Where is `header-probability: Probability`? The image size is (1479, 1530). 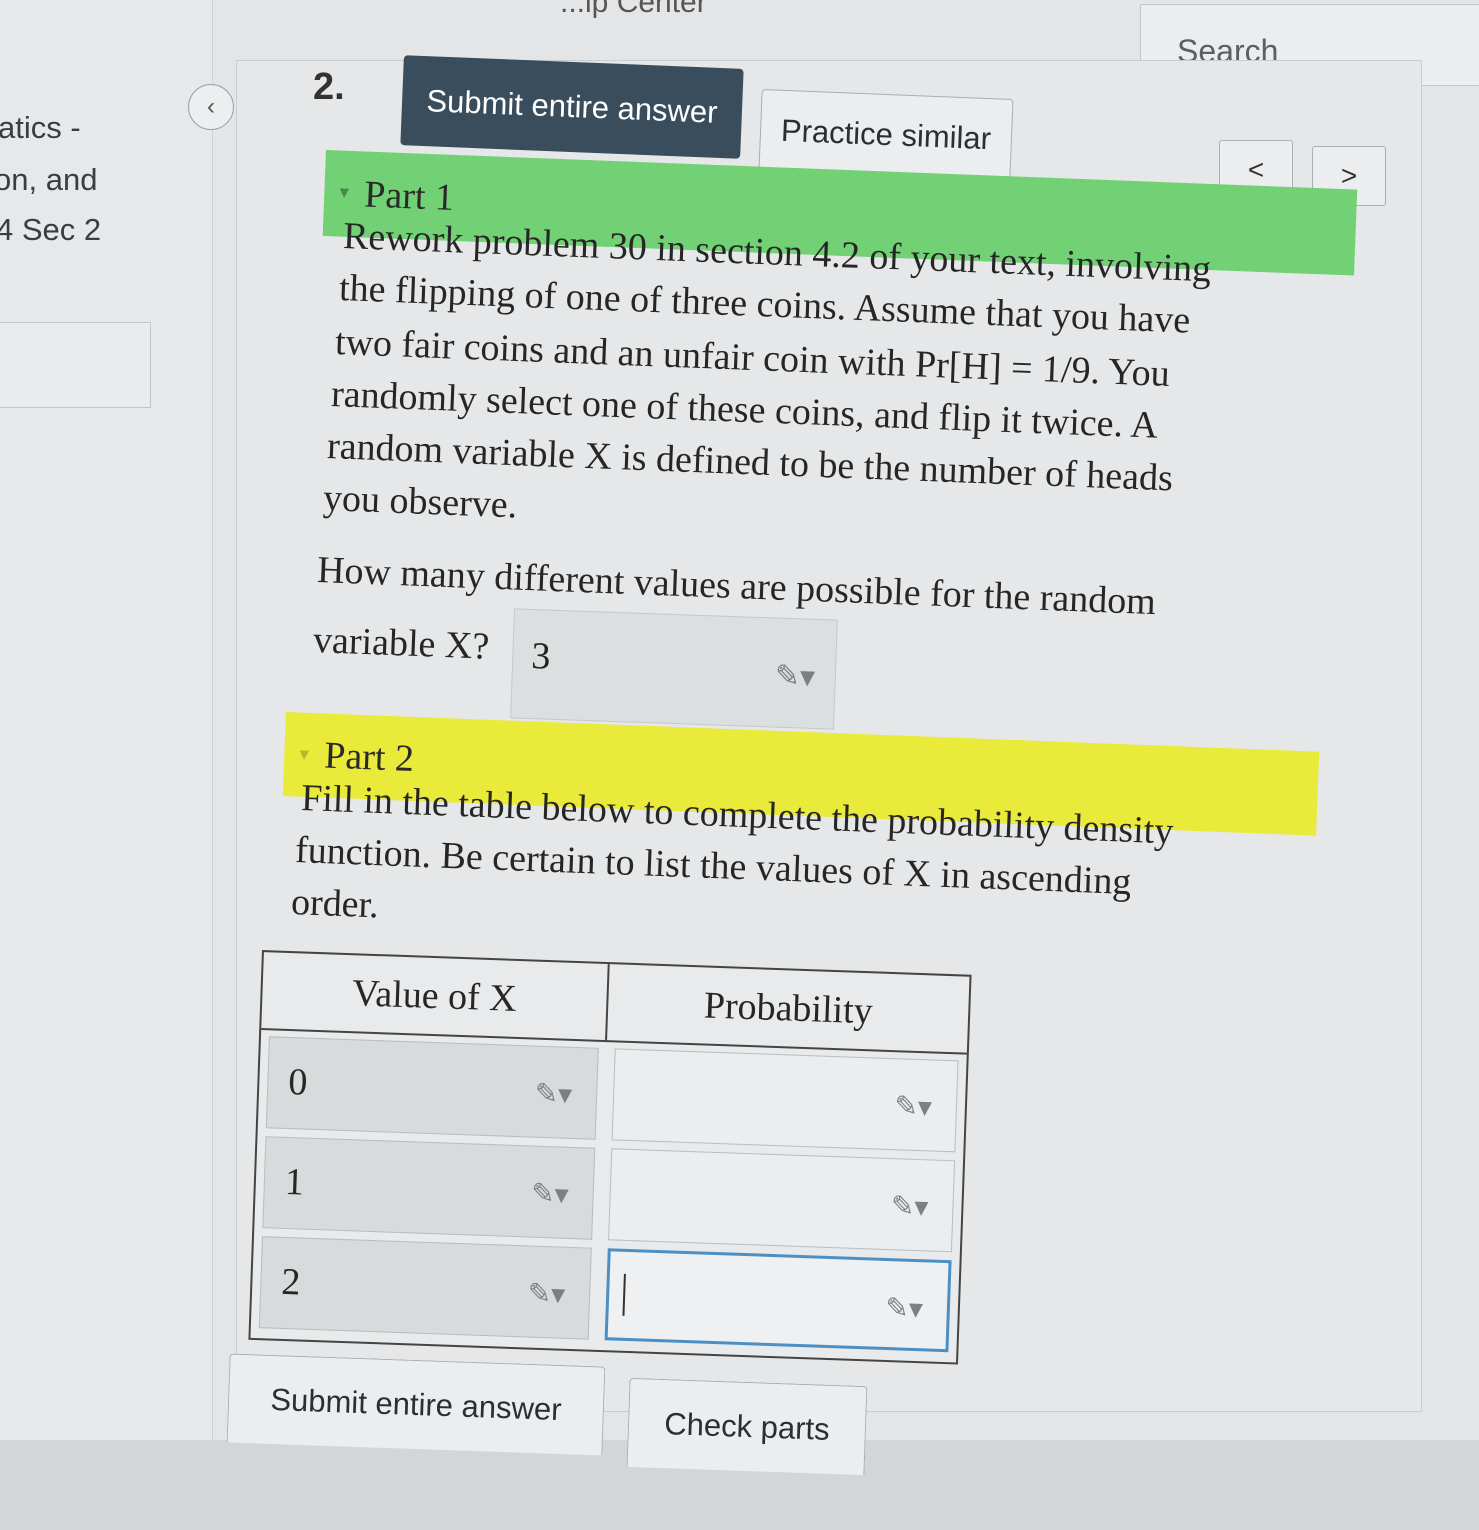 header-probability: Probability is located at coordinates (788, 1009).